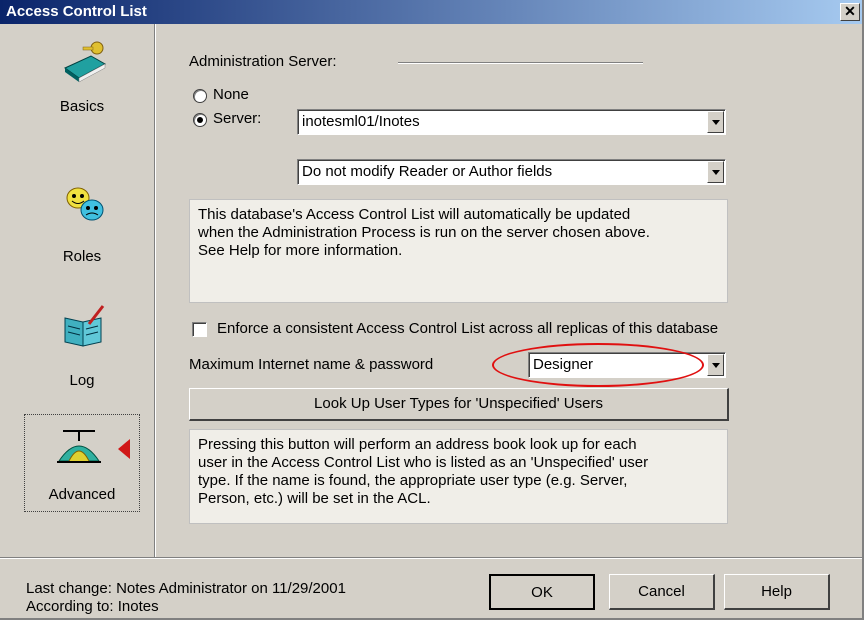 The image size is (864, 620). Describe the element at coordinates (431, 12) in the screenshot. I see `title-bar: Access Control List ✕` at that location.